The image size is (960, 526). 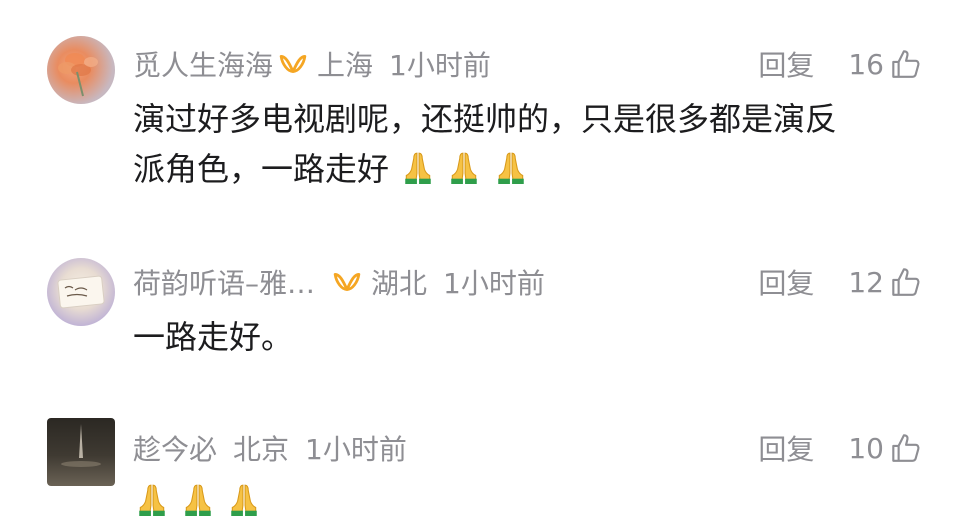 I want to click on like-count: 10, so click(x=866, y=448).